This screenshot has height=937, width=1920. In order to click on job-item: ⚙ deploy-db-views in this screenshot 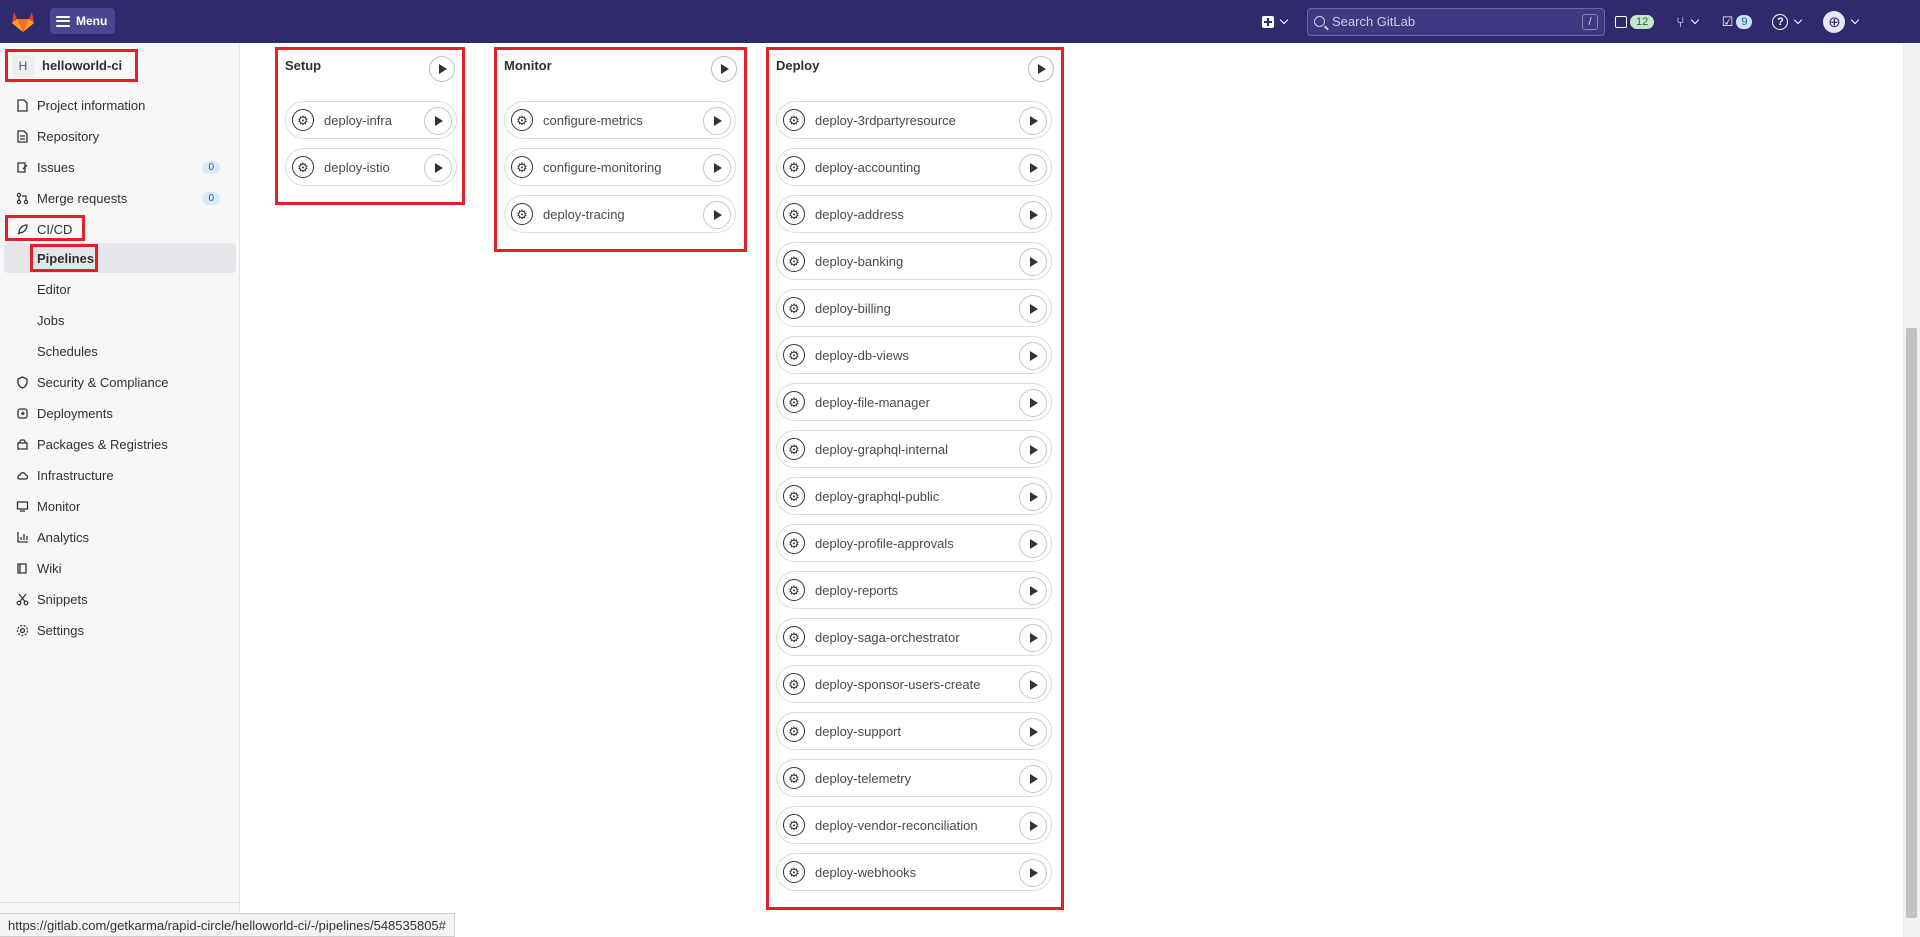, I will do `click(914, 355)`.